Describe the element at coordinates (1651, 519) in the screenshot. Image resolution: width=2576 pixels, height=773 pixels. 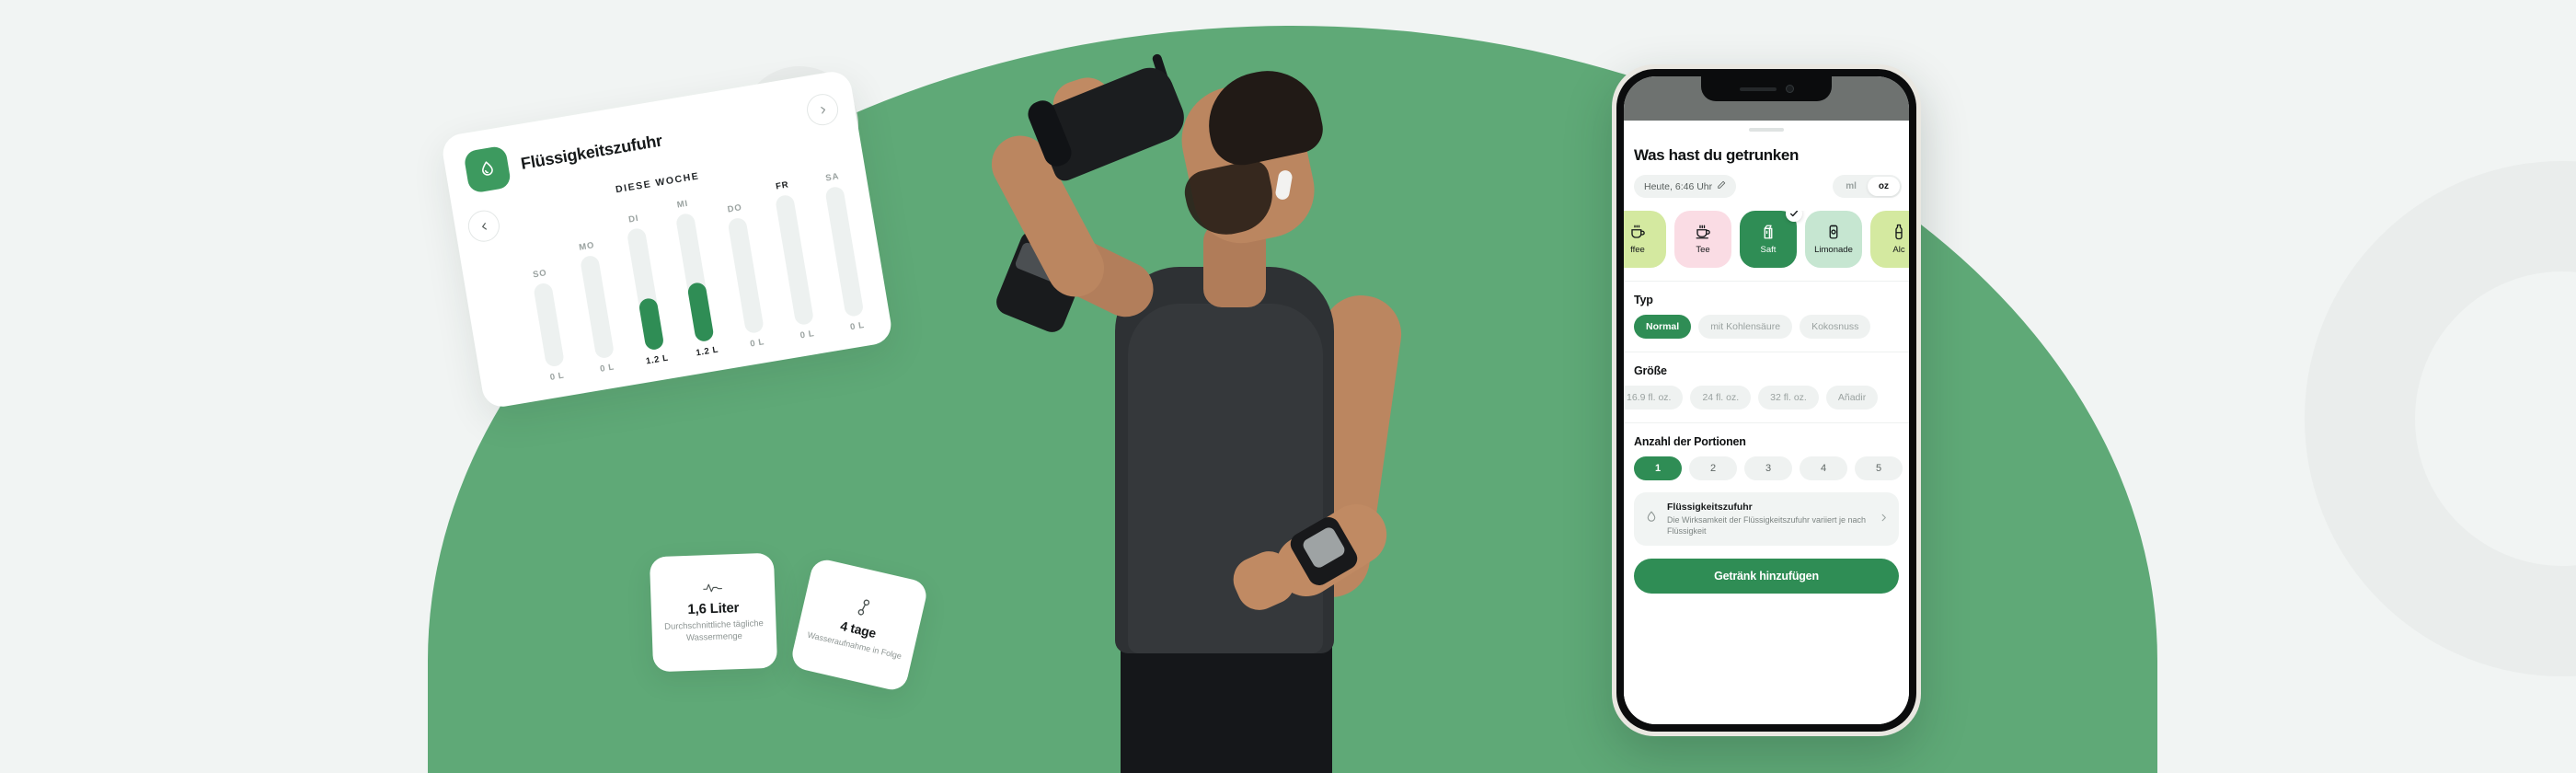
I see `water-drop-outline-icon` at that location.